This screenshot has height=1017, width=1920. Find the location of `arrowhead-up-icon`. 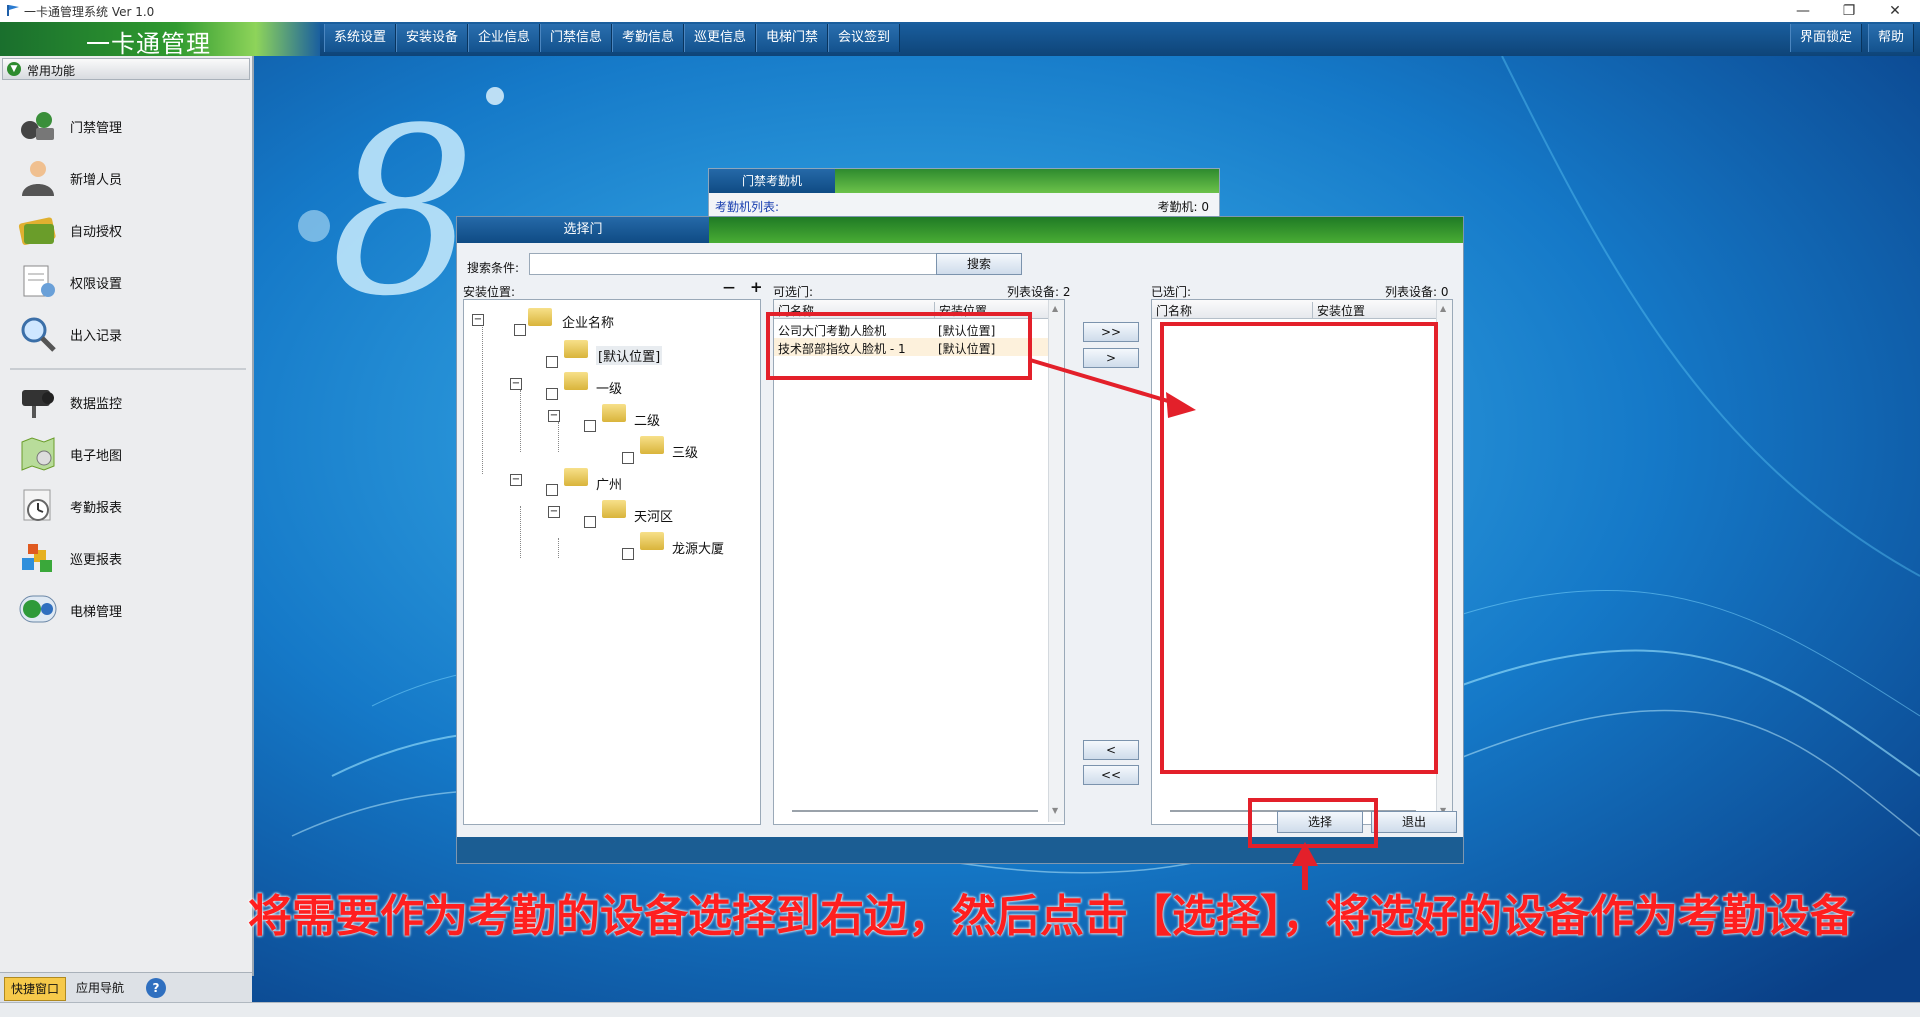

arrowhead-up-icon is located at coordinates (1305, 854).